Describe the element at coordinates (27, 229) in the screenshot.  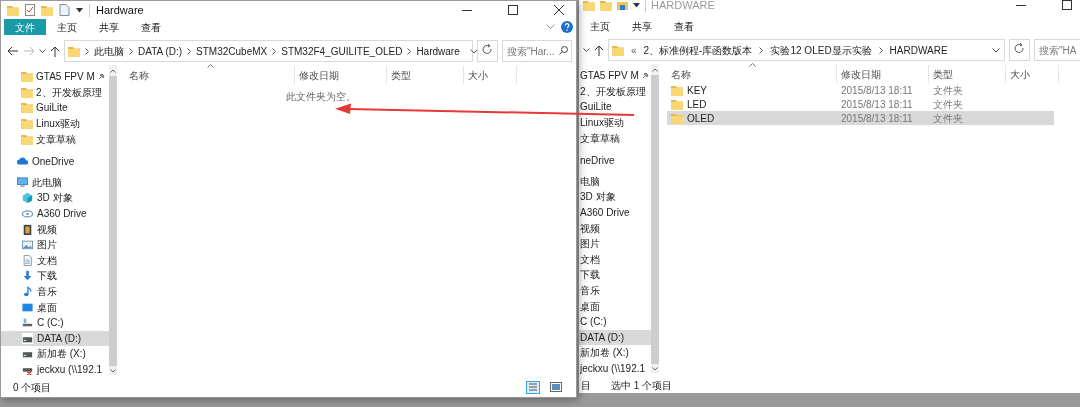
I see `film-icon` at that location.